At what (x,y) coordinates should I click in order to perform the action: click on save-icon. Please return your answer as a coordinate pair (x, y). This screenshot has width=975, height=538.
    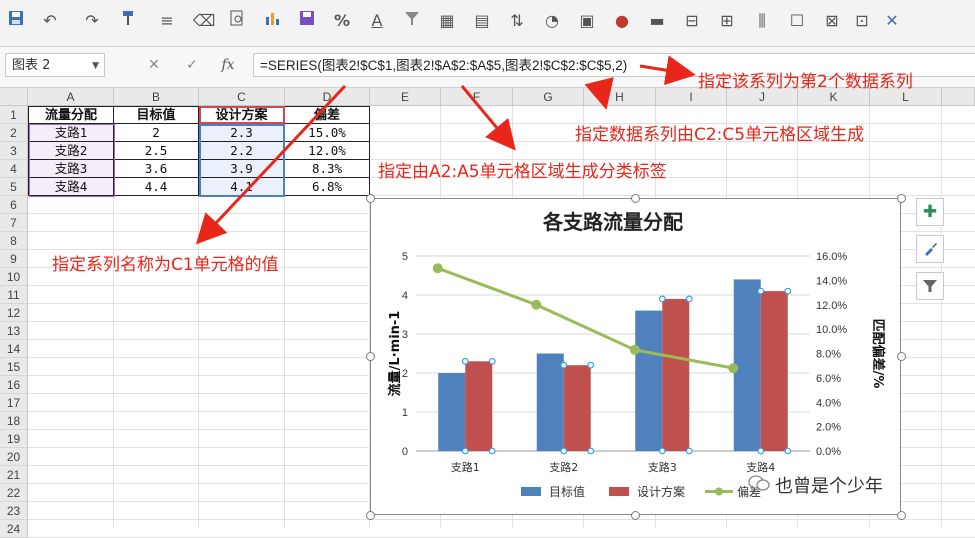
    Looking at the image, I should click on (16, 21).